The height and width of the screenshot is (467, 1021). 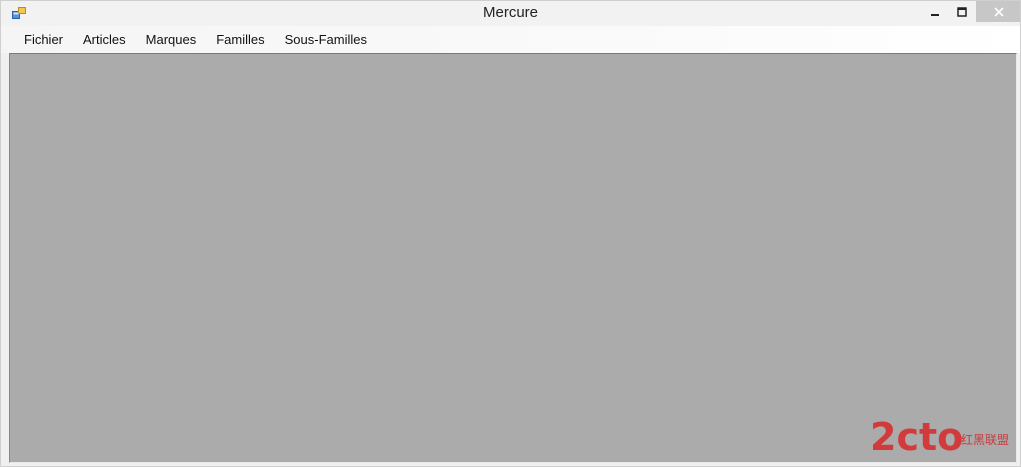 What do you see at coordinates (984, 440) in the screenshot?
I see `watermark-subtitle: 红黑联盟` at bounding box center [984, 440].